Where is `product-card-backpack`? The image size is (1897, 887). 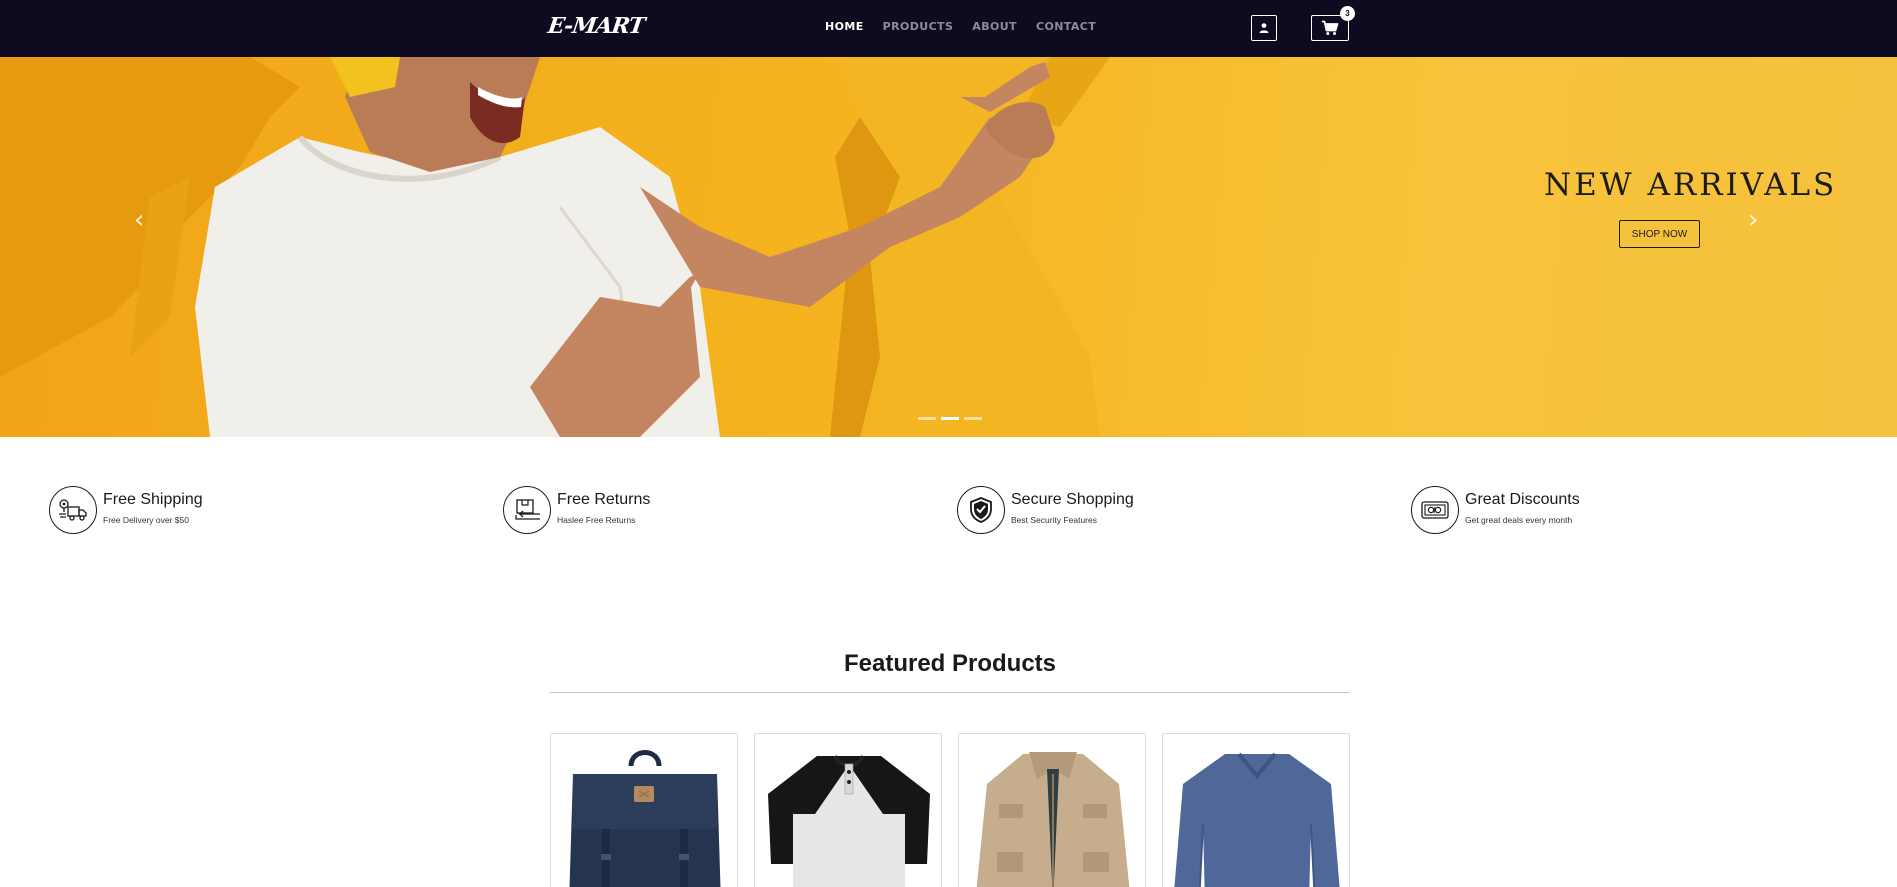
product-card-backpack is located at coordinates (644, 810).